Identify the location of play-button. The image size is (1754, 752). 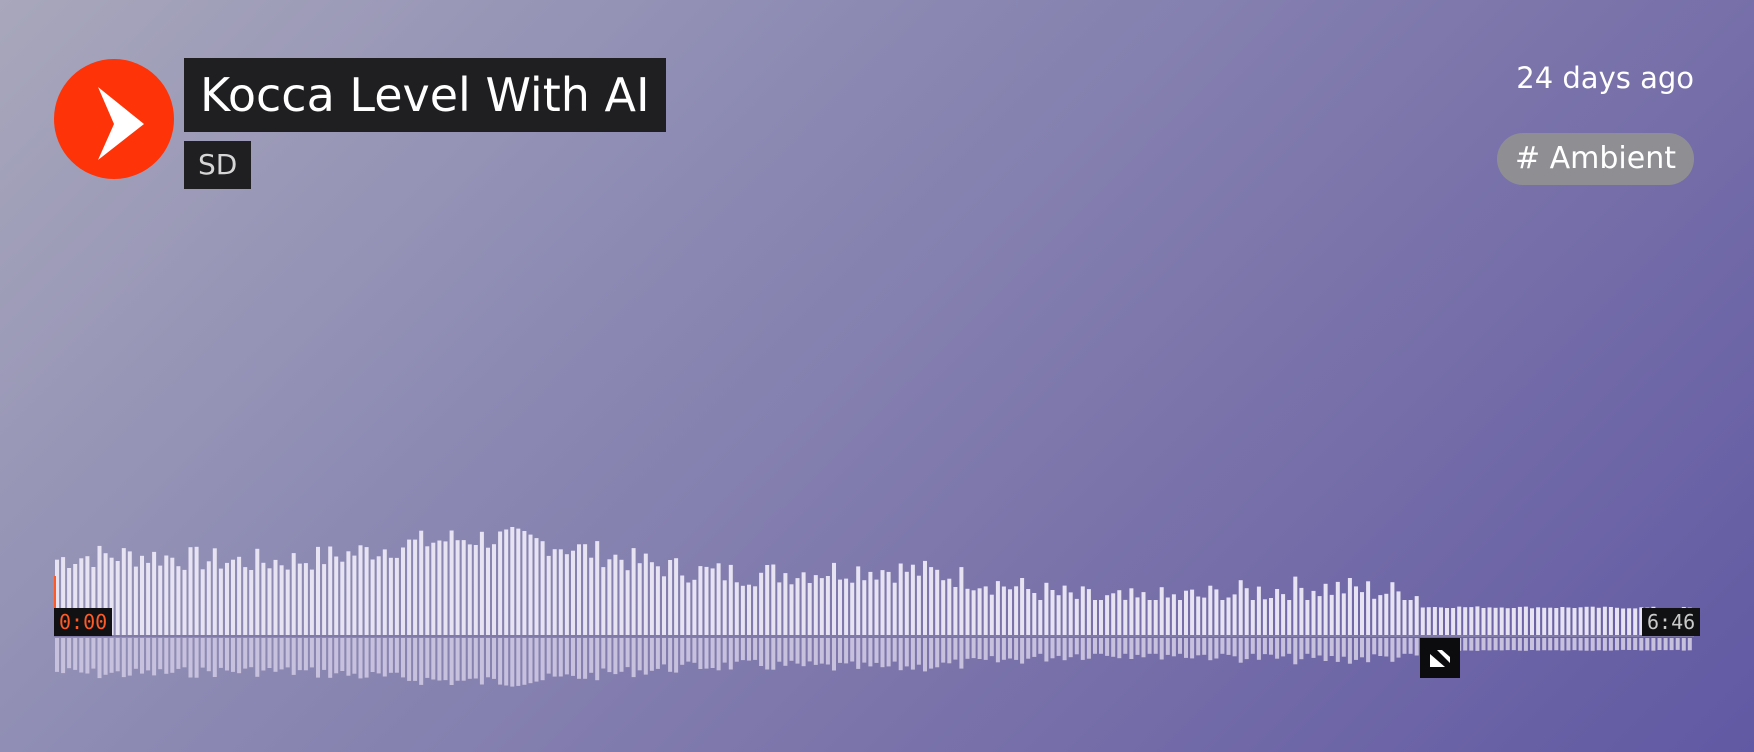
(114, 119).